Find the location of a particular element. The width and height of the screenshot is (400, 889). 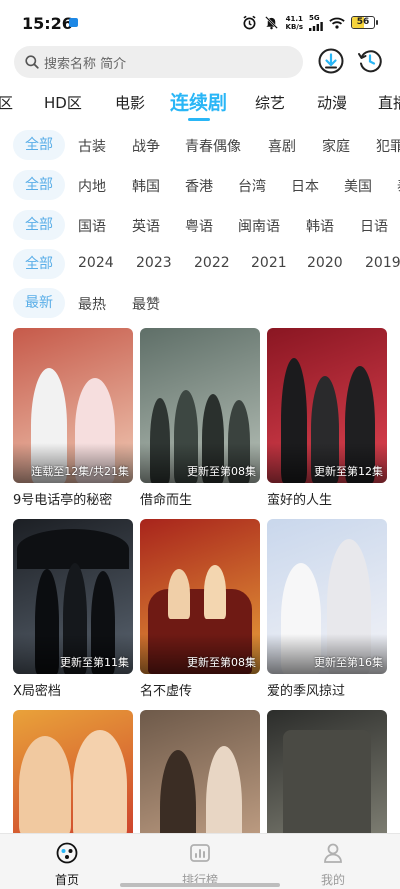

video-card: 更新至第08集 借命而生 is located at coordinates (200, 418).